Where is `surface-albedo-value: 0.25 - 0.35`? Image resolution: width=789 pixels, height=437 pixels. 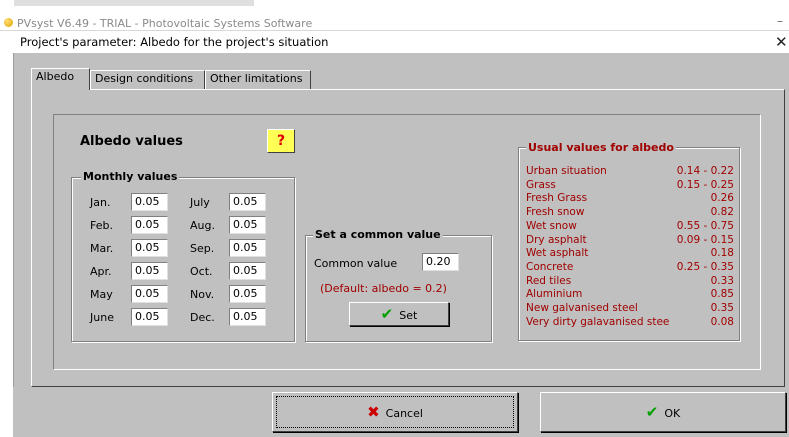 surface-albedo-value: 0.25 - 0.35 is located at coordinates (705, 266).